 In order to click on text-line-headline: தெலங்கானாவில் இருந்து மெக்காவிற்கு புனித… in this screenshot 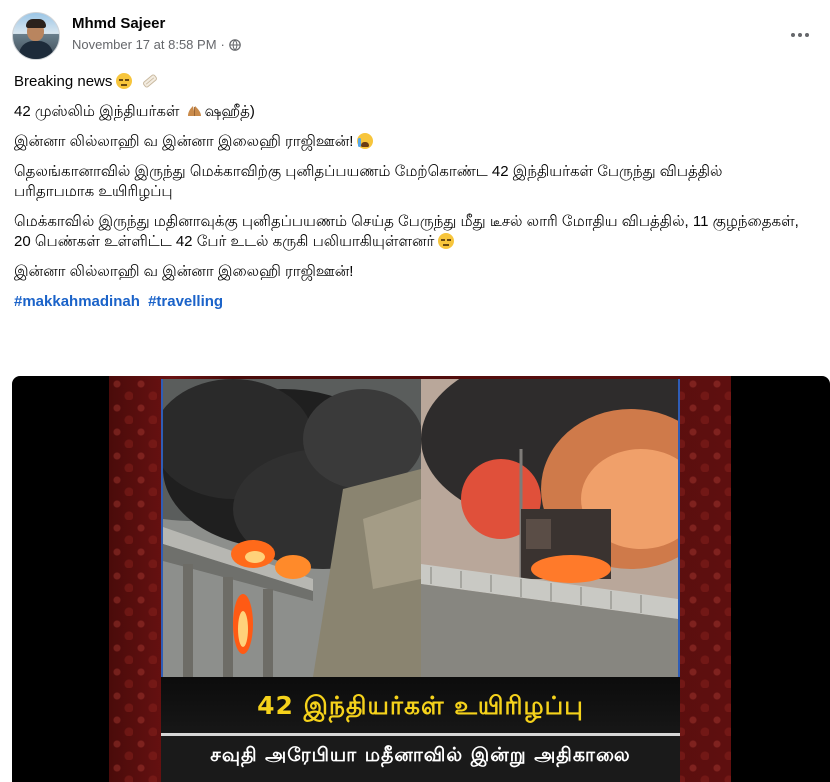, I will do `click(368, 181)`.